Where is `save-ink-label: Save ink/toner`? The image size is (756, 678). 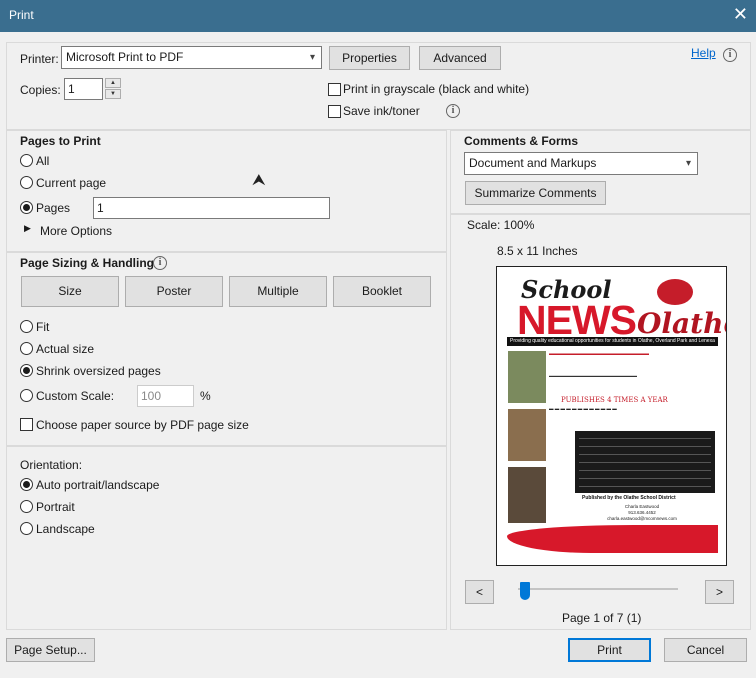
save-ink-label: Save ink/toner is located at coordinates (381, 111).